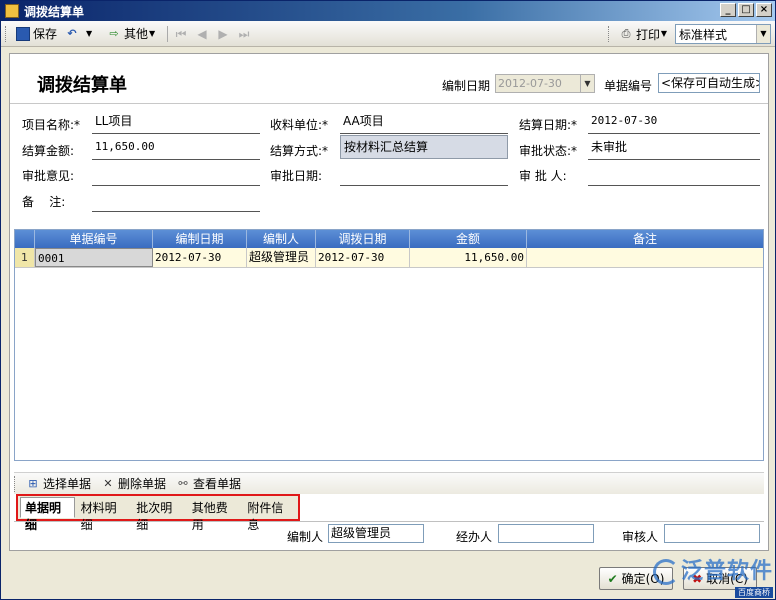  I want to click on print-style-select: 标准样式 ▼, so click(723, 34).